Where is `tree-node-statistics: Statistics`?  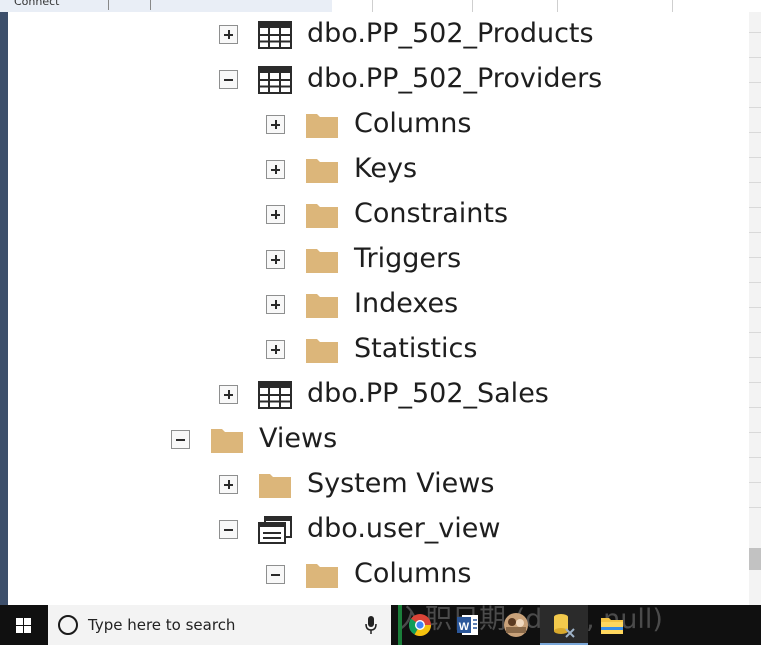 tree-node-statistics: Statistics is located at coordinates (378, 350).